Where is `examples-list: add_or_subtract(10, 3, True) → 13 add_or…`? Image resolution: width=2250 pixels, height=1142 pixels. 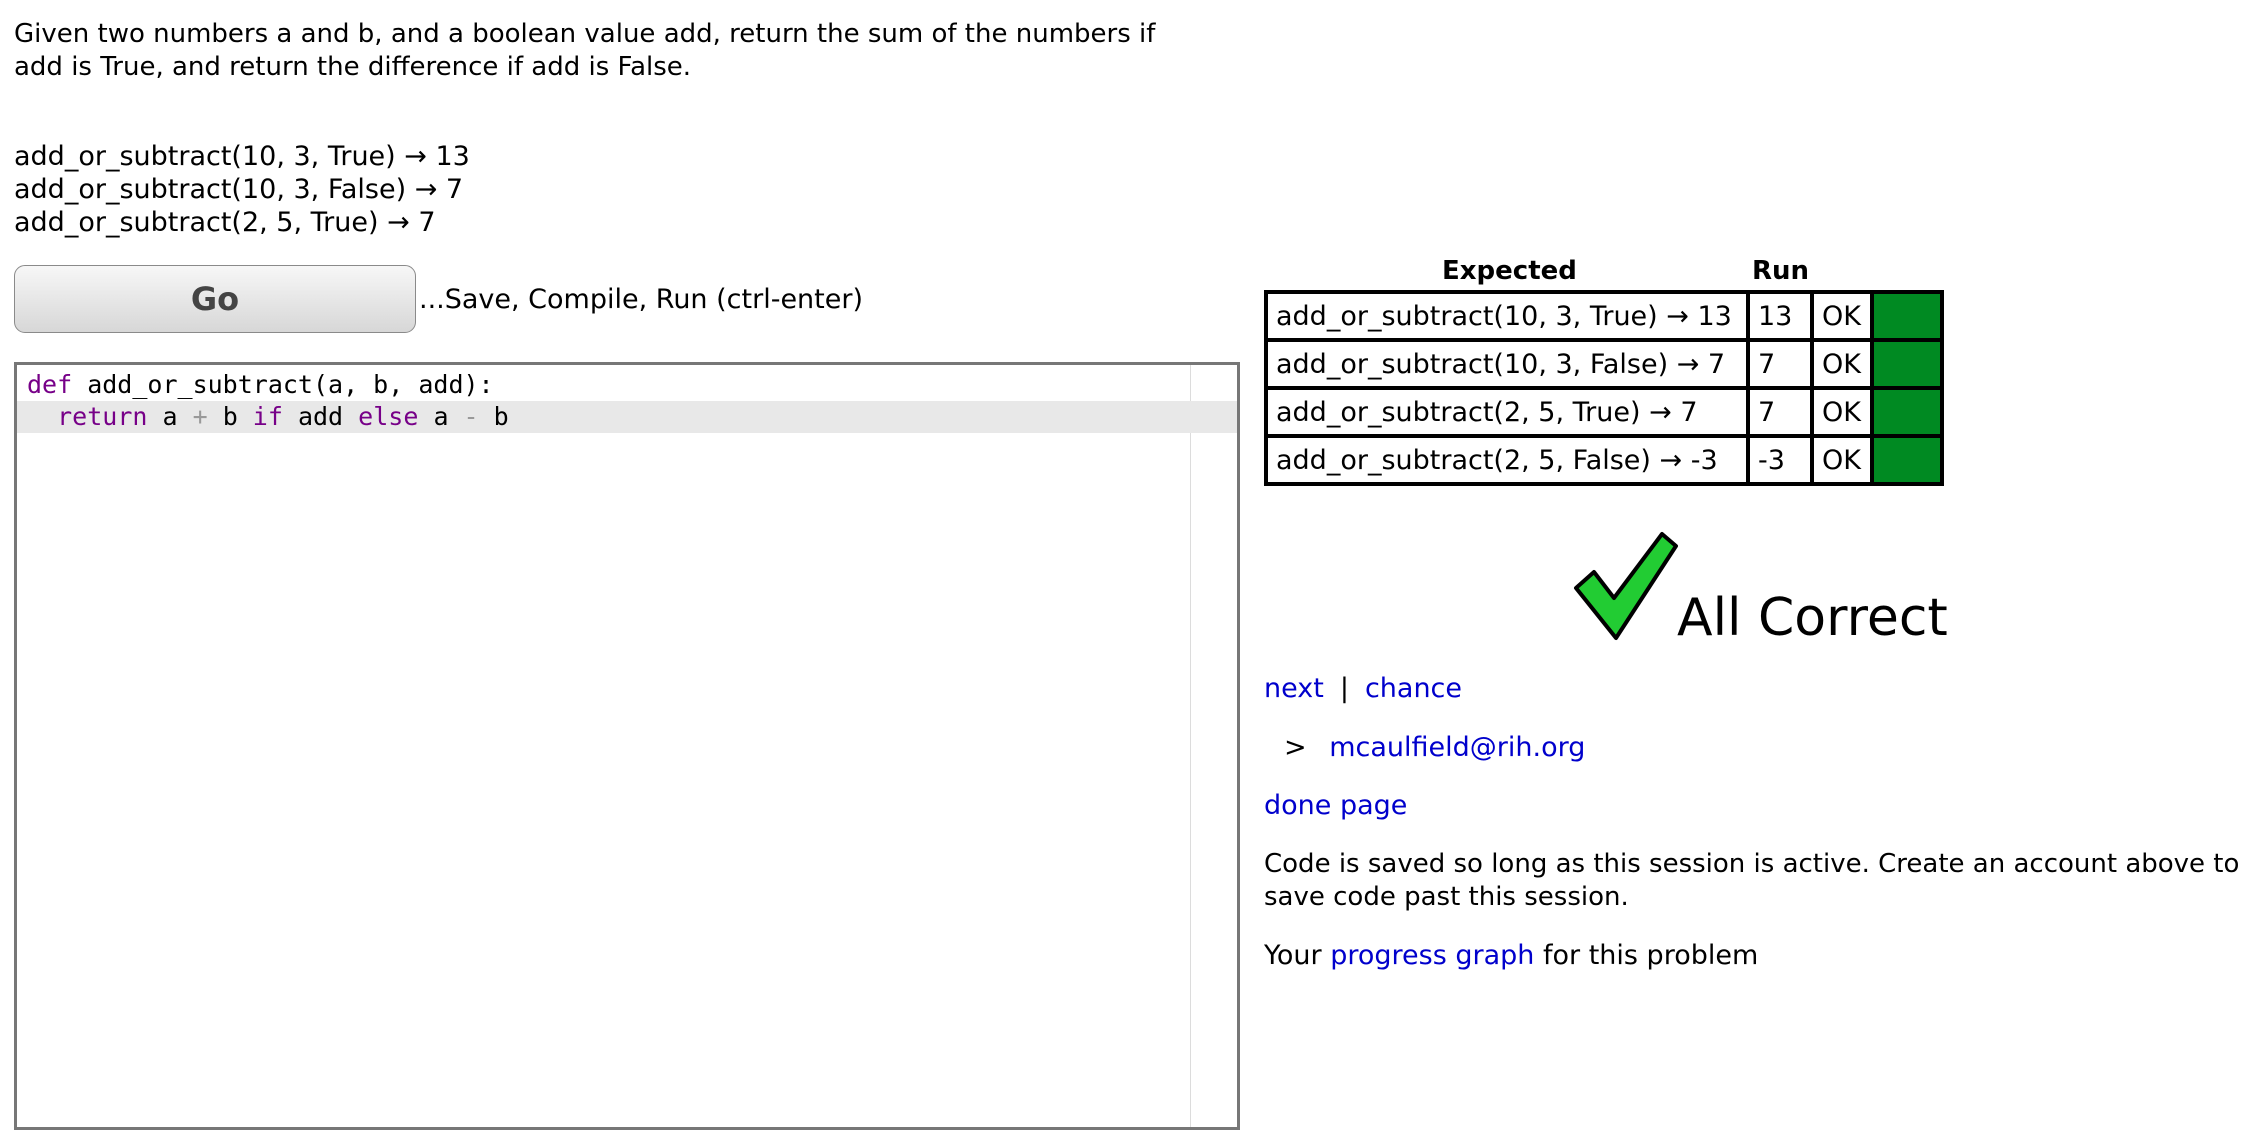 examples-list: add_or_subtract(10, 3, True) → 13 add_or… is located at coordinates (242, 189).